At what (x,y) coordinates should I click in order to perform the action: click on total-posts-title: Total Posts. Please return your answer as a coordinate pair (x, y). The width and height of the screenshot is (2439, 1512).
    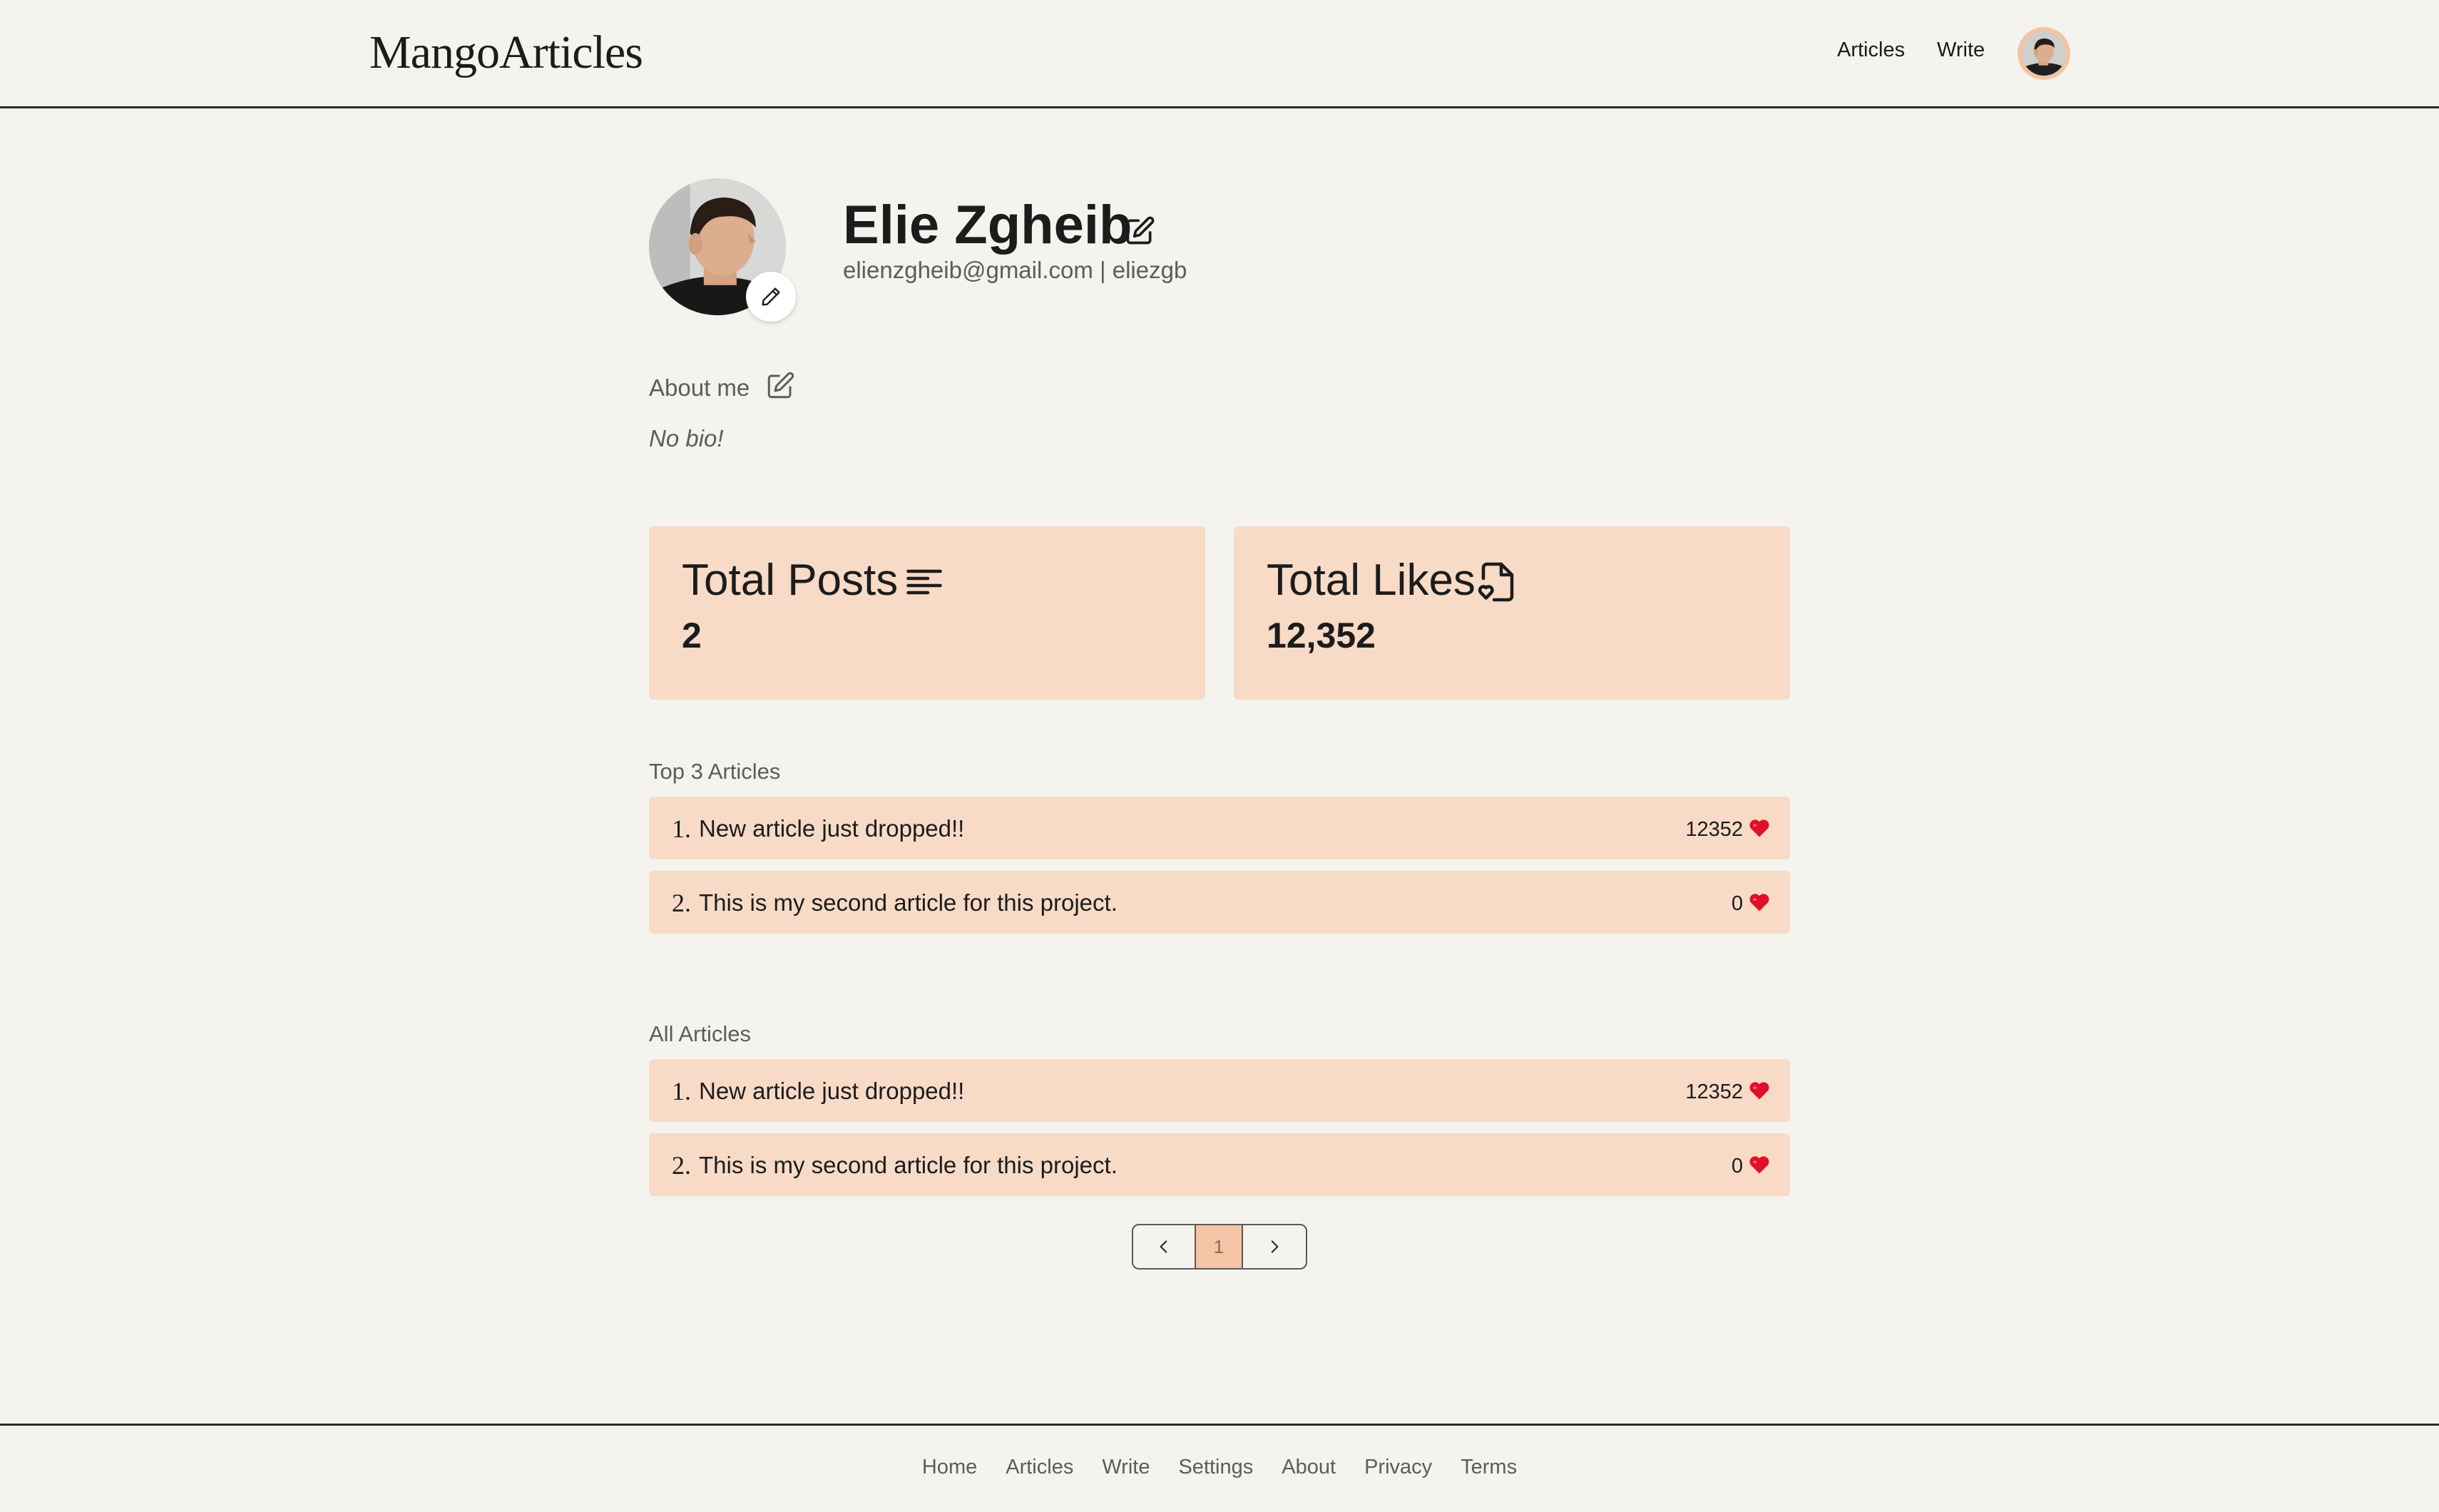
    Looking at the image, I should click on (791, 580).